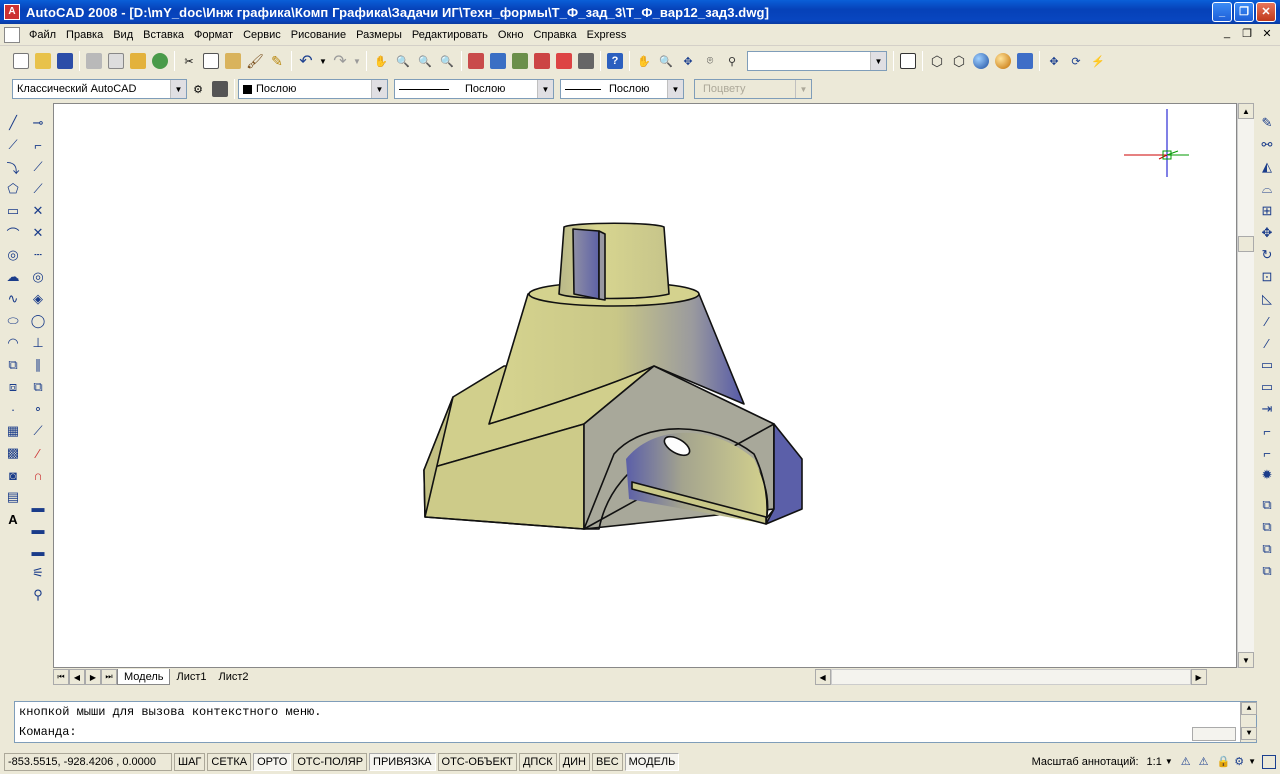 The image size is (1280, 774). I want to click on annotation-scale-value: 1:1, so click(1154, 762).